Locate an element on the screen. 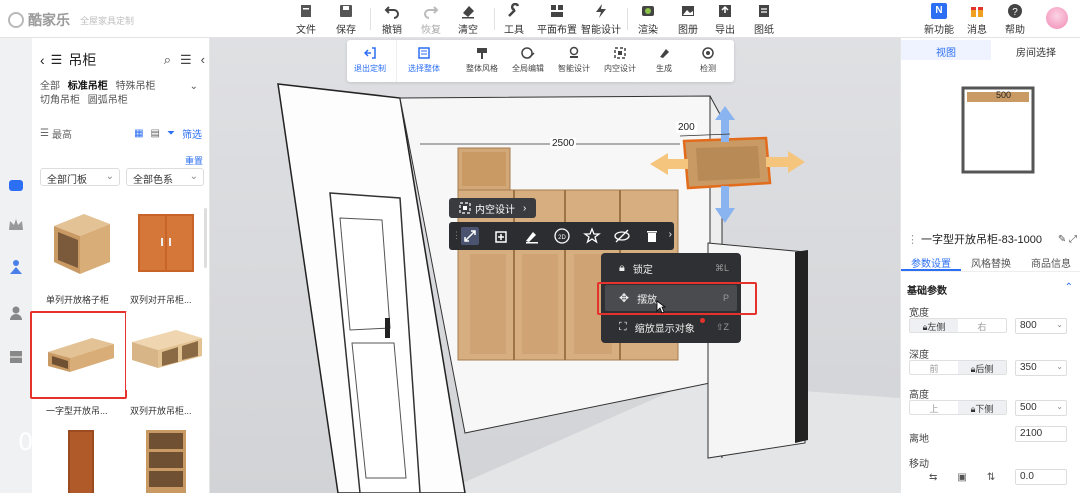  tab-product-info: 商品信息 is located at coordinates (1050, 261).